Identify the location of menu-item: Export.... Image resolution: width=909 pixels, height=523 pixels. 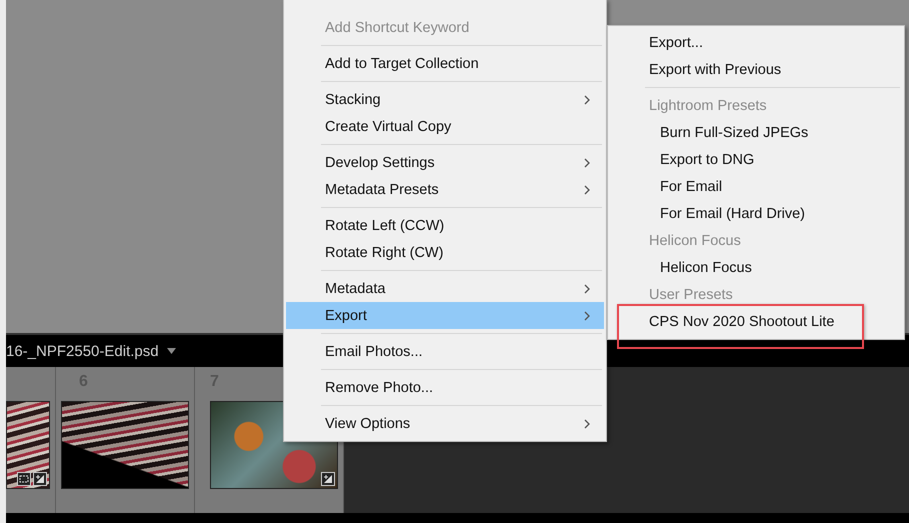
(756, 42).